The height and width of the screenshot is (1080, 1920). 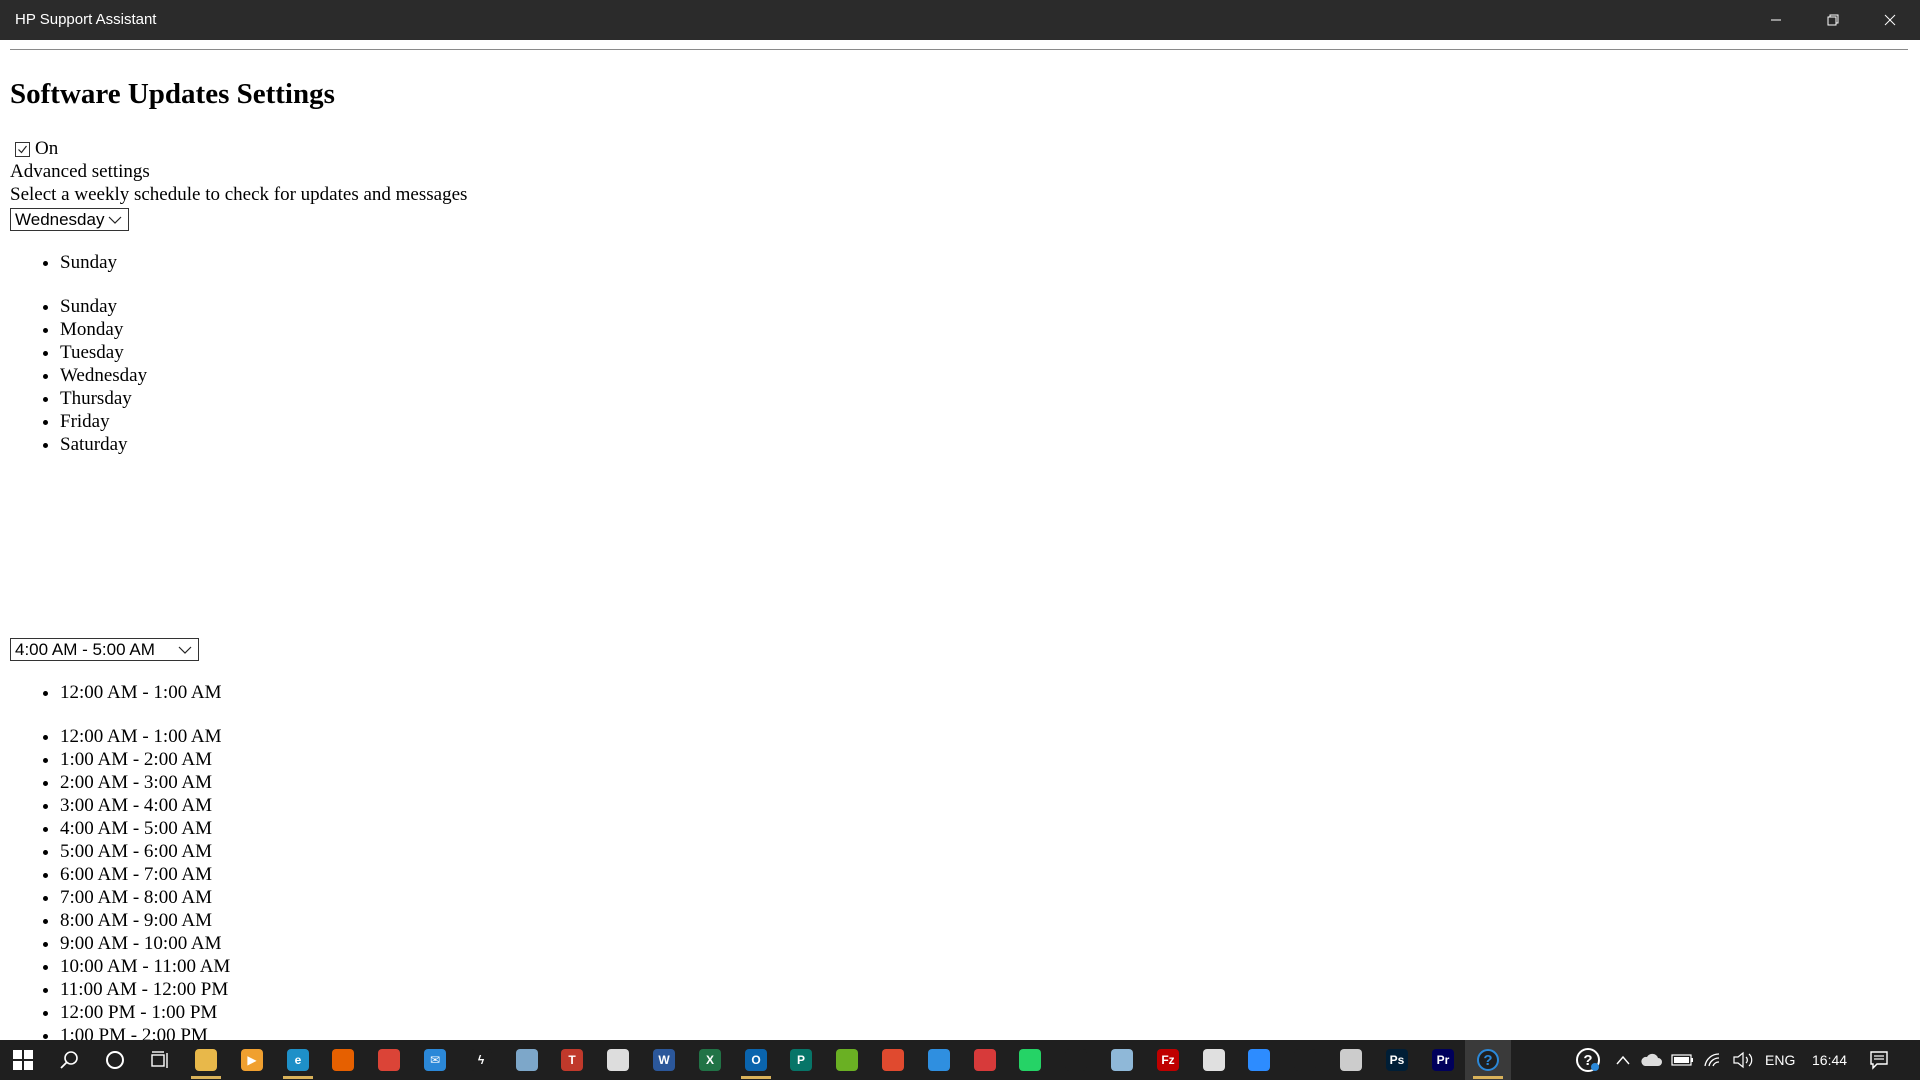 I want to click on search-button, so click(x=69, y=1060).